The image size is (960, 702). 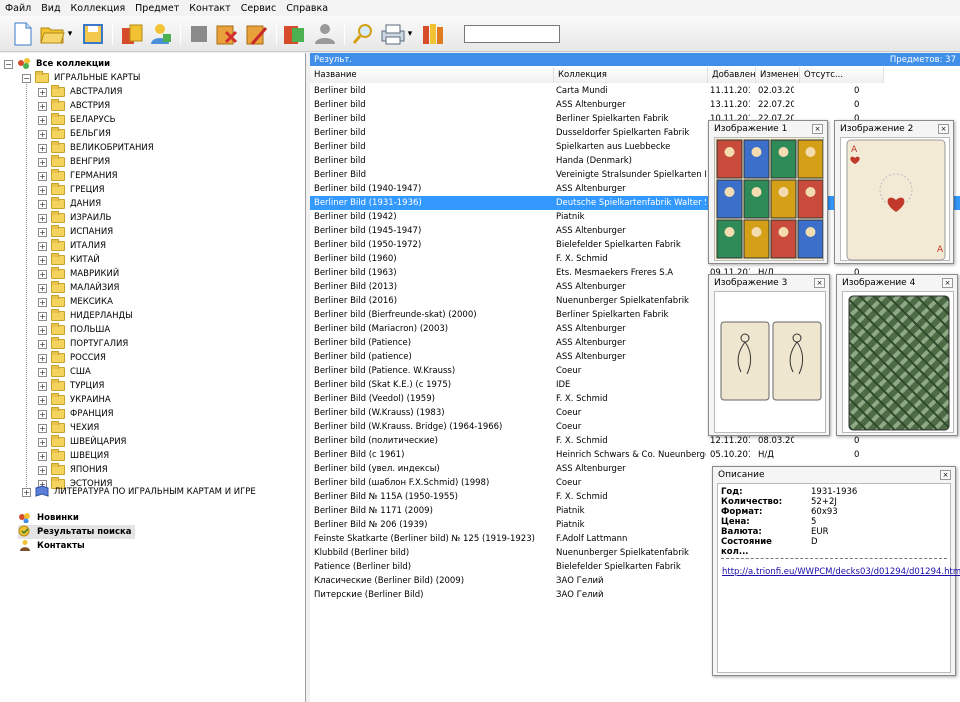 I want to click on tree-node-country: + ЯПОНИЯ, so click(x=73, y=470).